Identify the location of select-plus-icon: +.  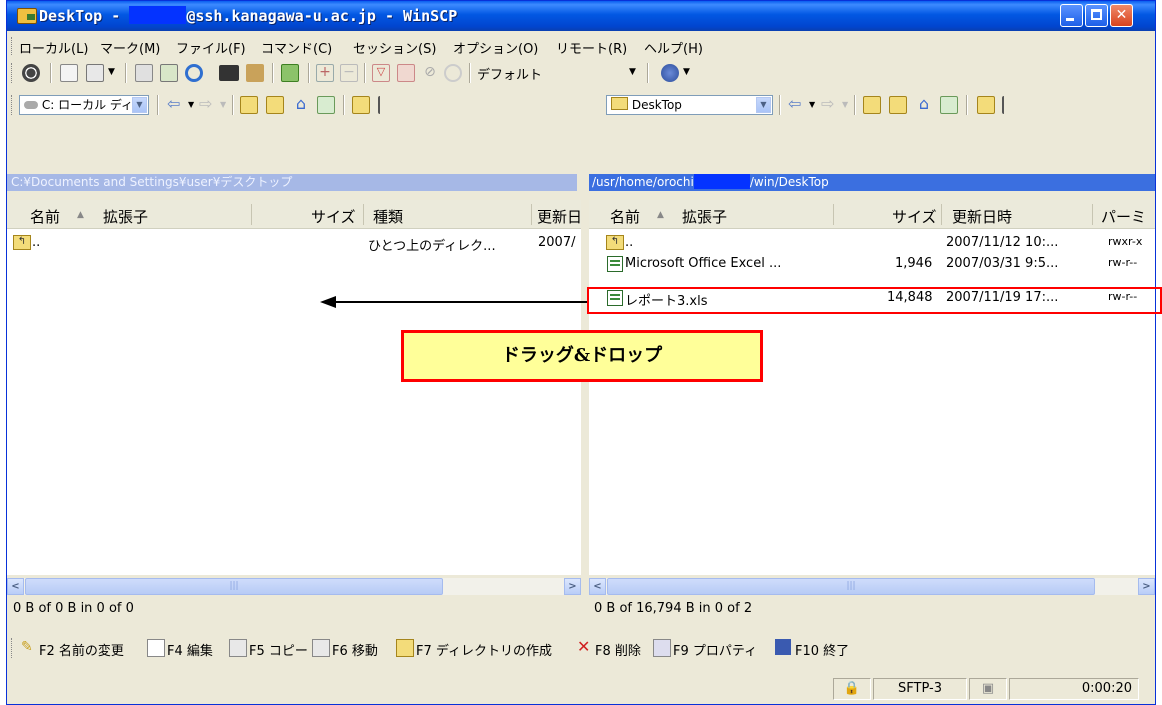
(325, 73).